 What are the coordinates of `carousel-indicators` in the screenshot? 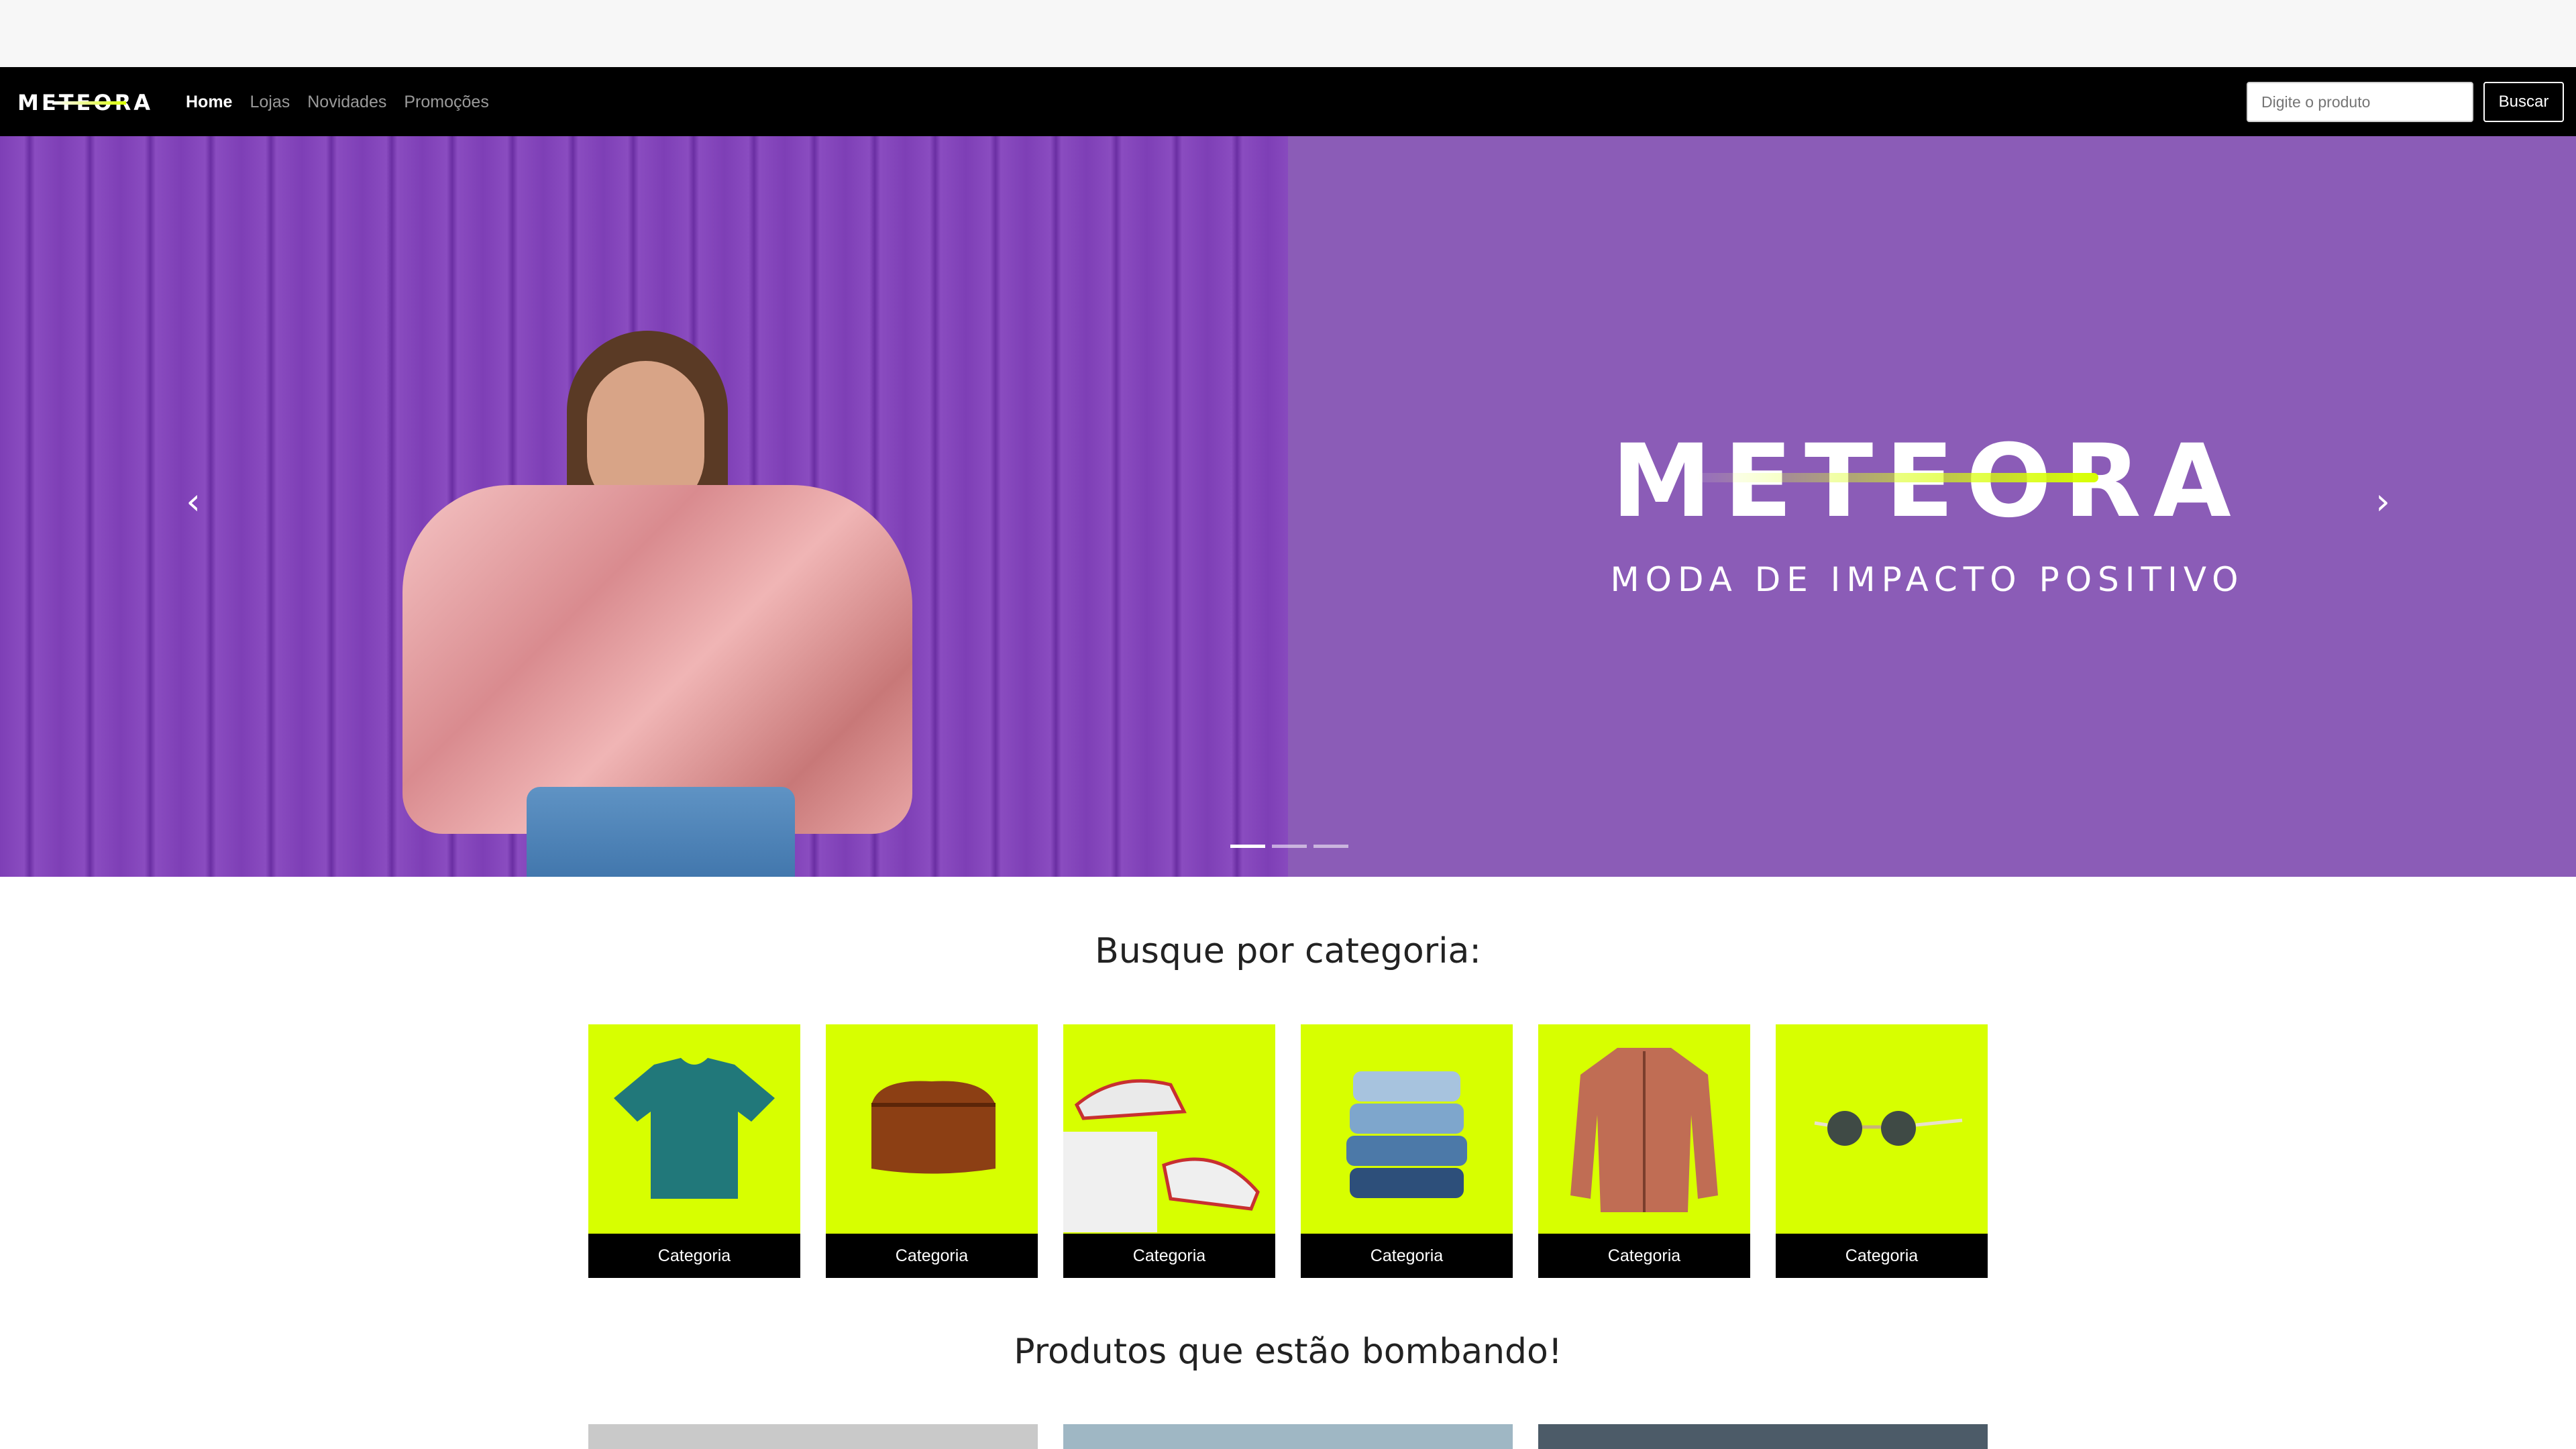 It's located at (1289, 846).